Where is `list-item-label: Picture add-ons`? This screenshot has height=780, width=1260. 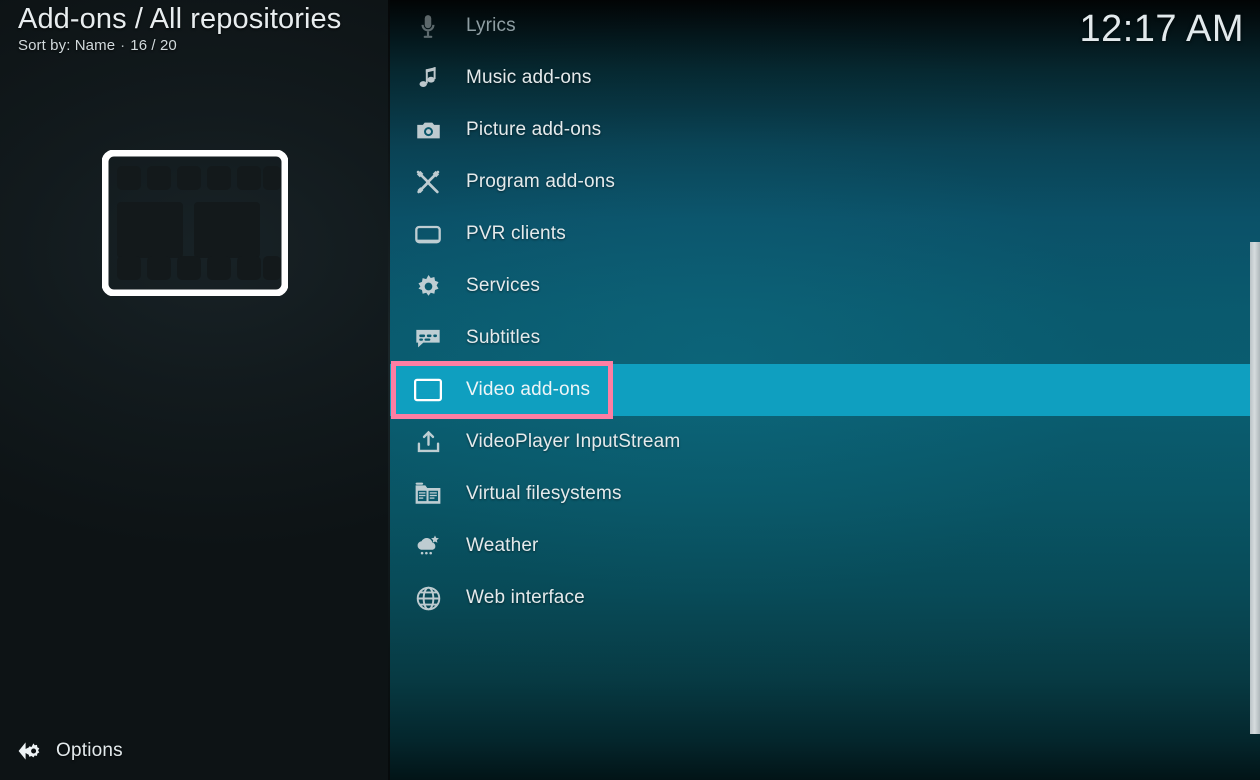 list-item-label: Picture add-ons is located at coordinates (534, 129).